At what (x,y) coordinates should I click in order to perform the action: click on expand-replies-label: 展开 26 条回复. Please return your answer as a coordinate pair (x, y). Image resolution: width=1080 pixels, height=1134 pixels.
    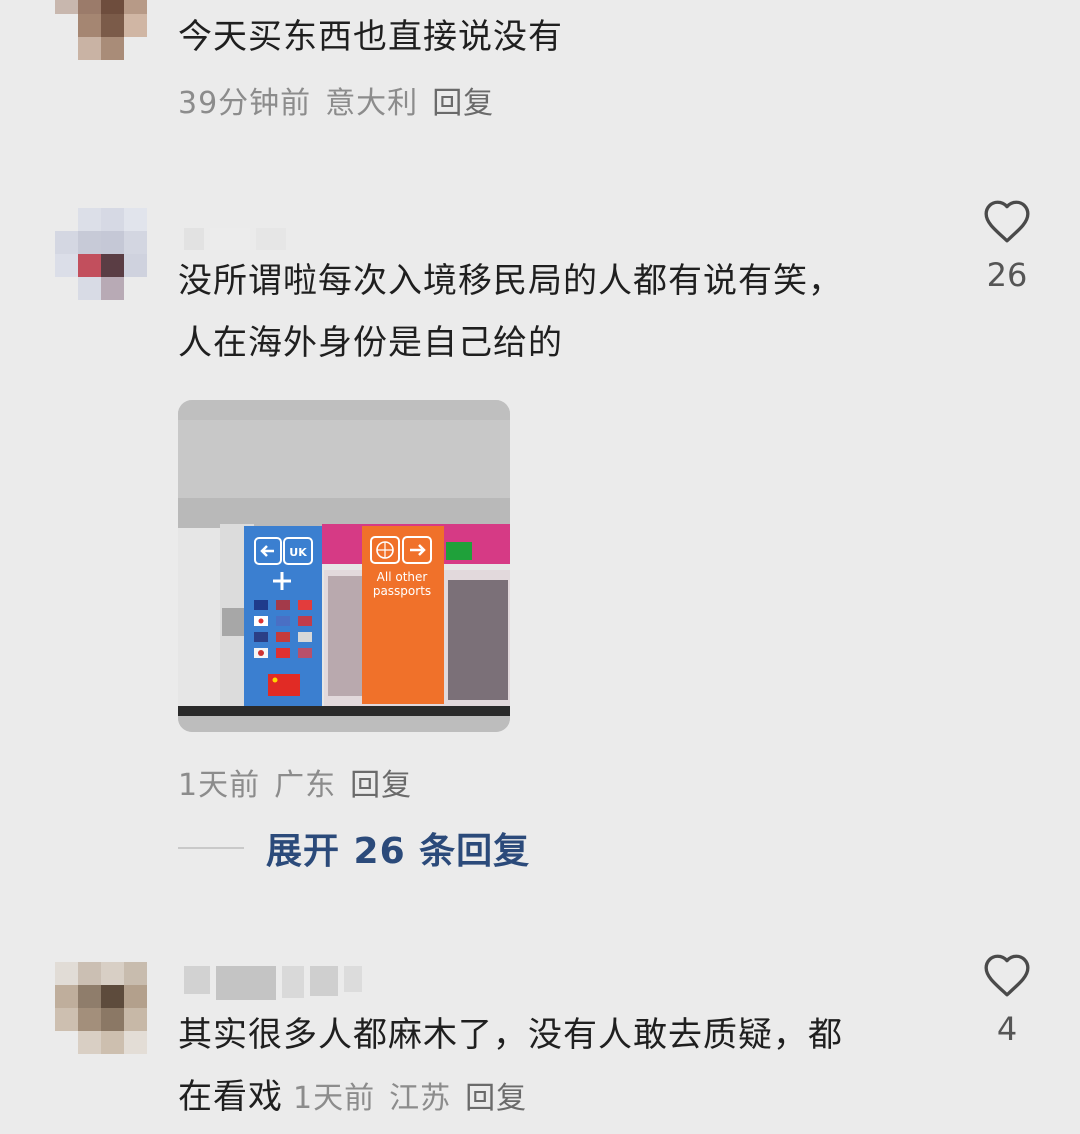
    Looking at the image, I should click on (398, 848).